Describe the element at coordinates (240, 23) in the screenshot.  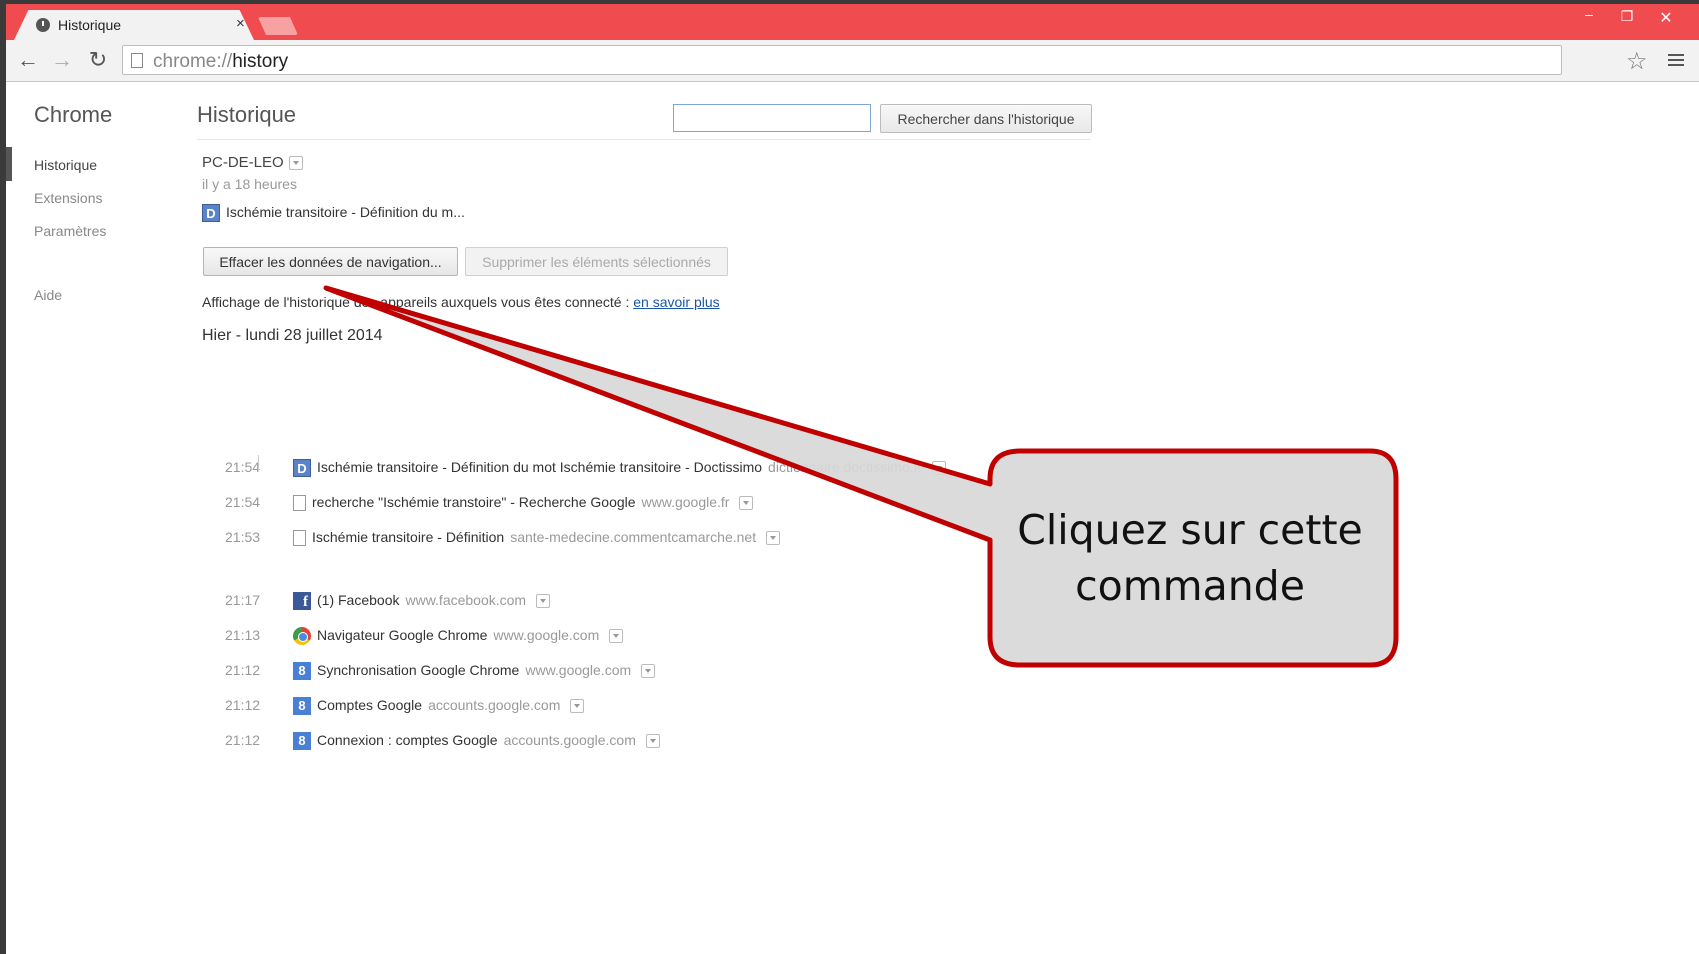
I see `tab-close-icon: ×` at that location.